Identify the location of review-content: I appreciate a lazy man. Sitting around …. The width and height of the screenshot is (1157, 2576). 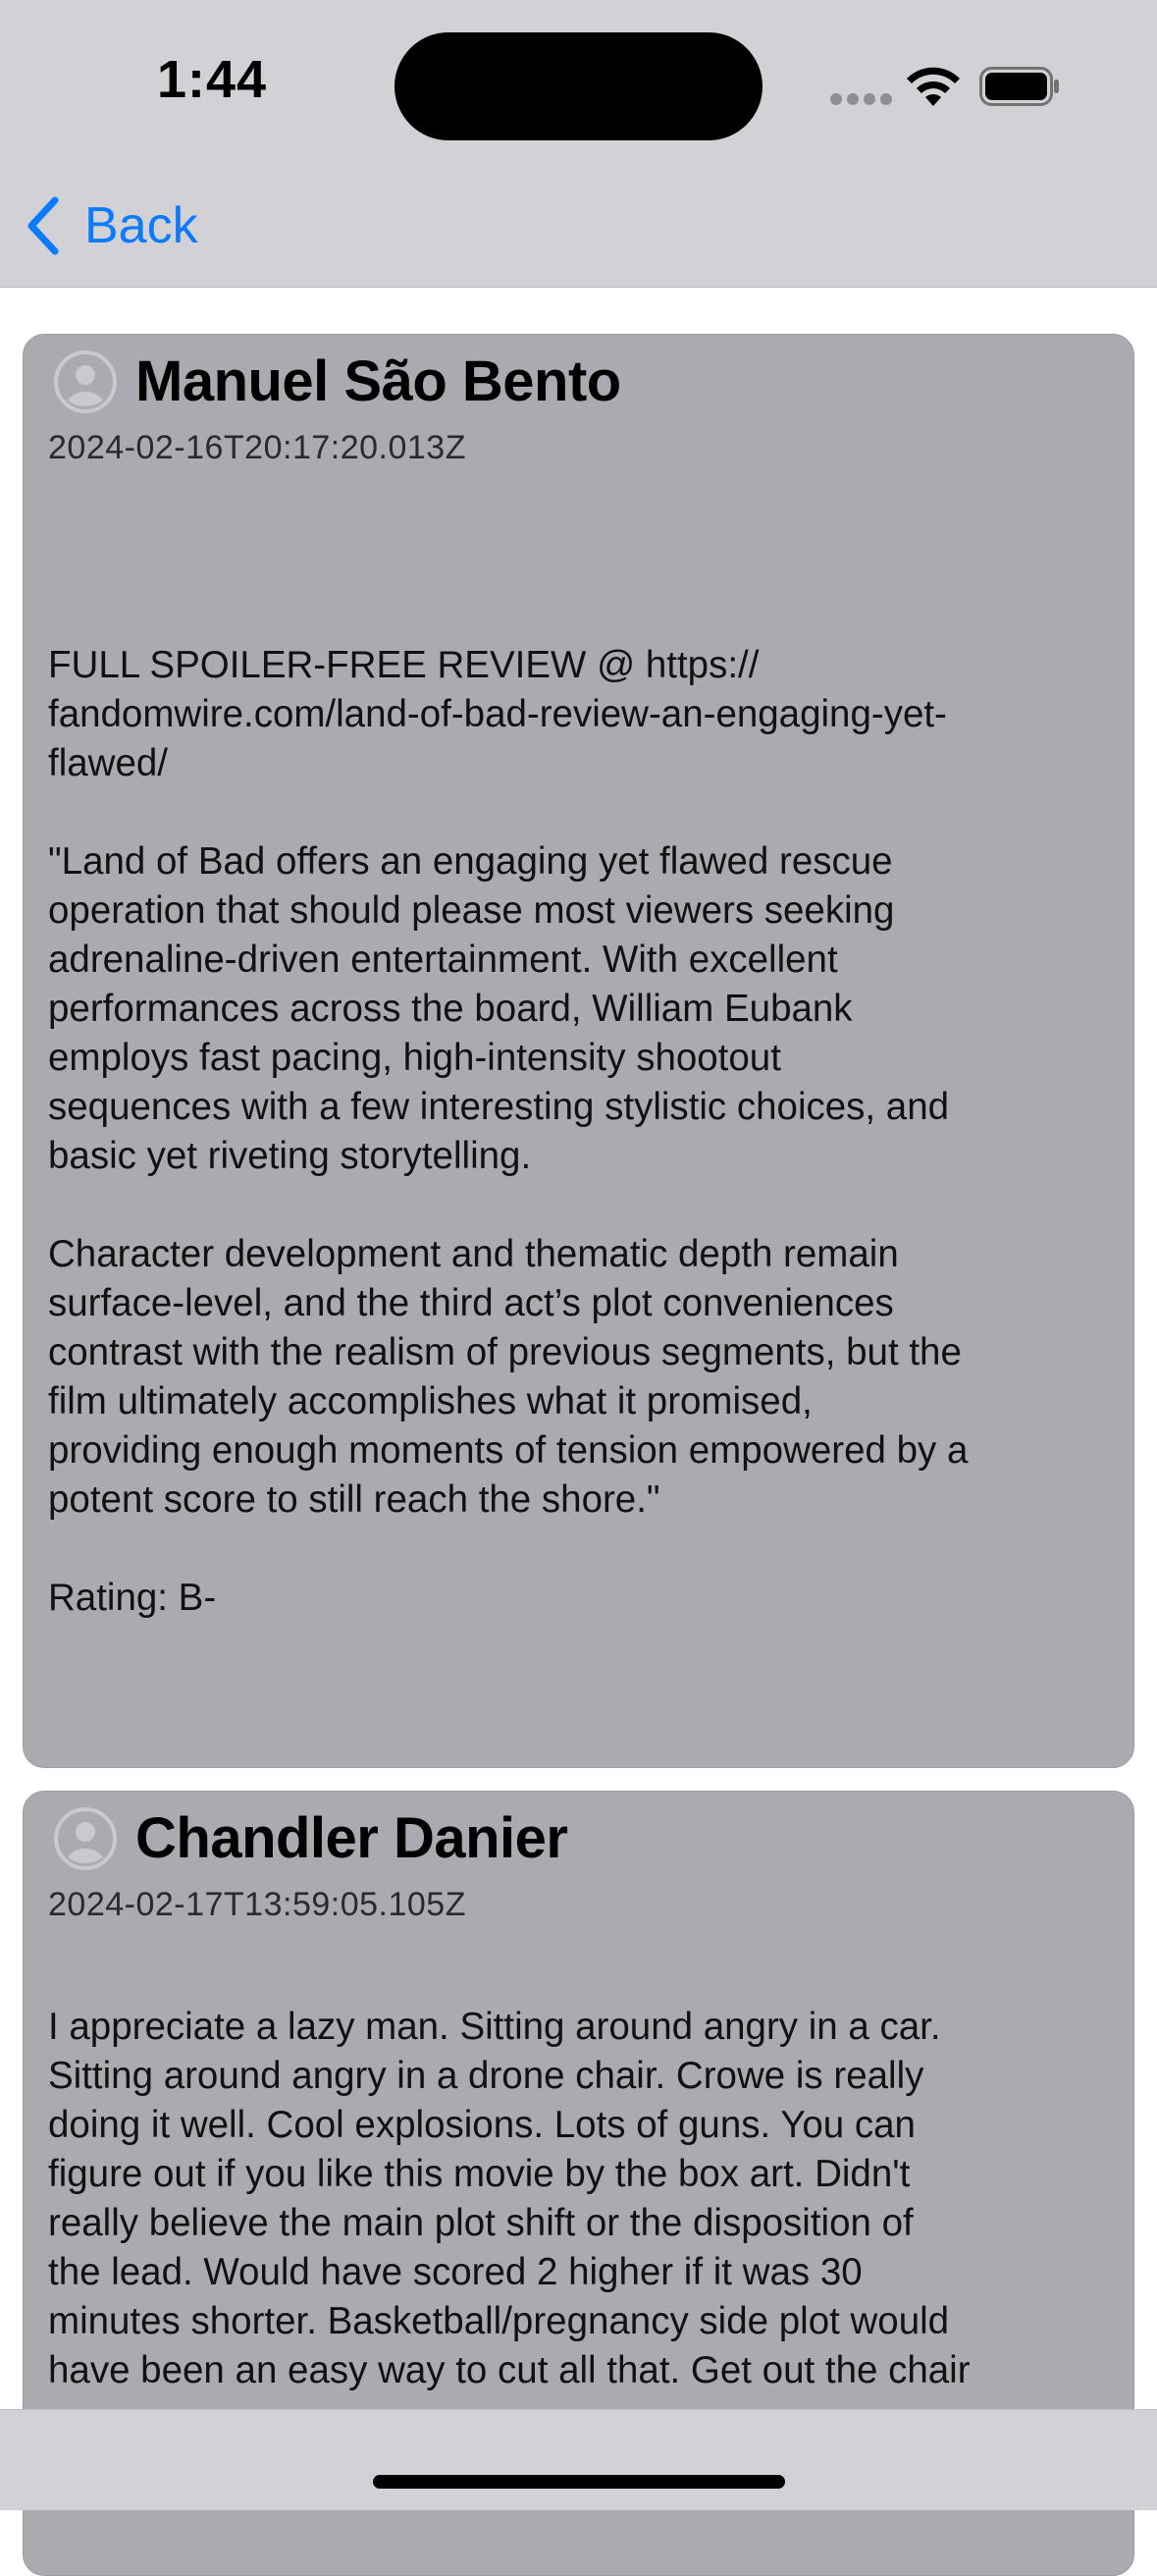
(510, 2198).